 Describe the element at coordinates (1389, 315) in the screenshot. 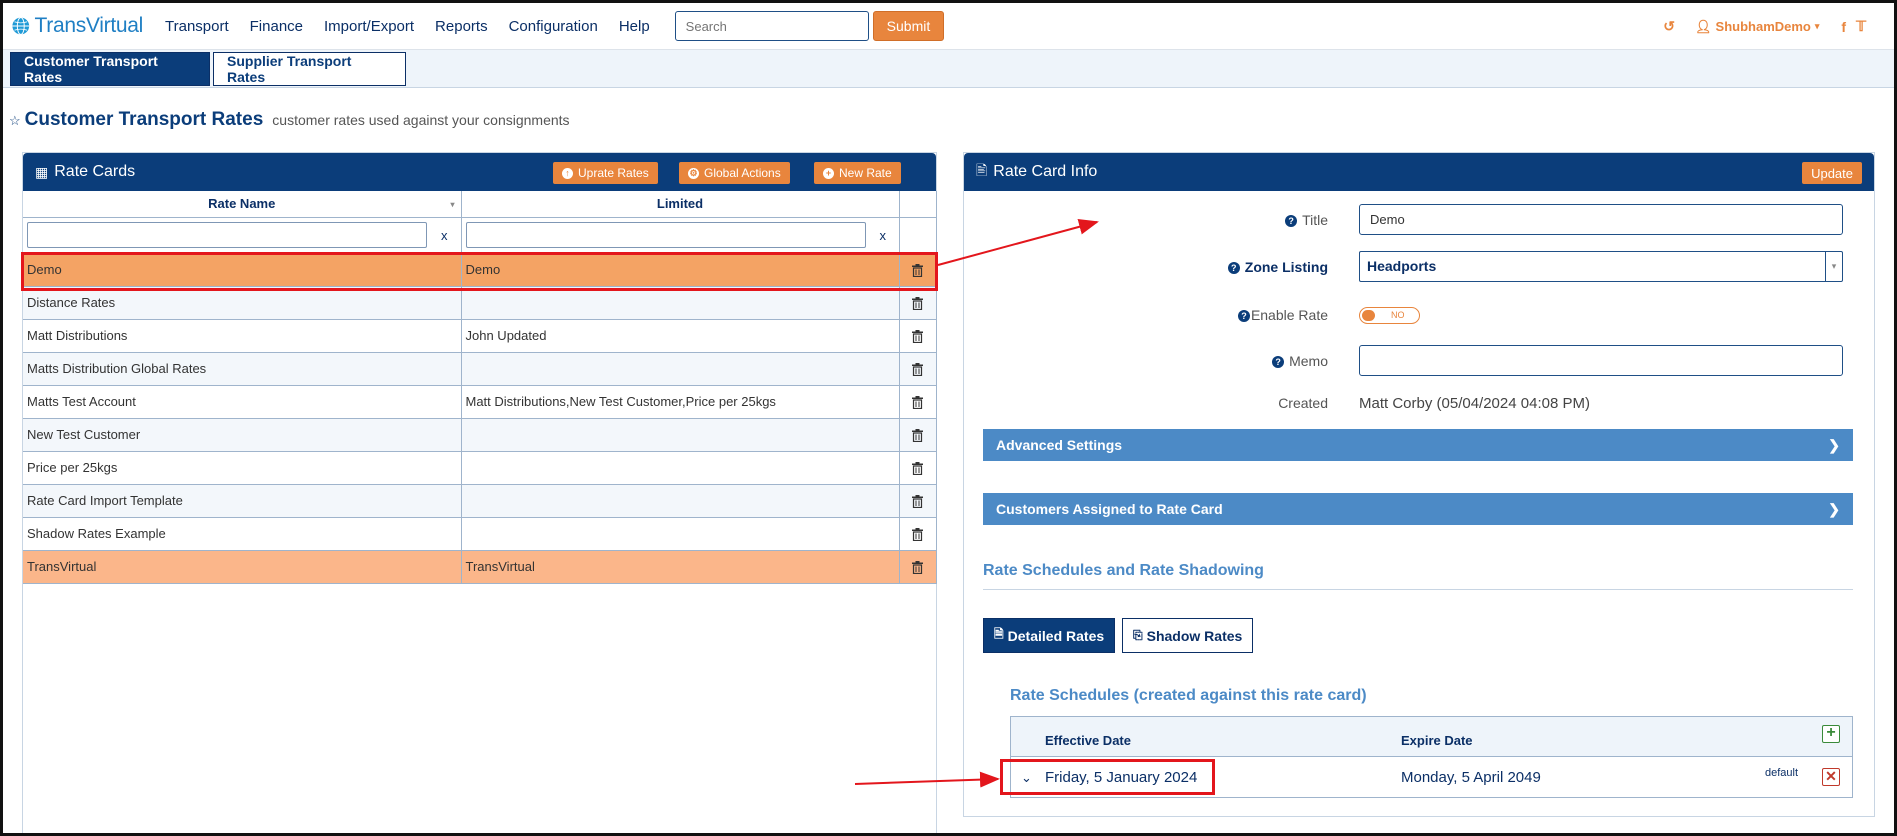

I see `enable-rate-toggle: NO` at that location.